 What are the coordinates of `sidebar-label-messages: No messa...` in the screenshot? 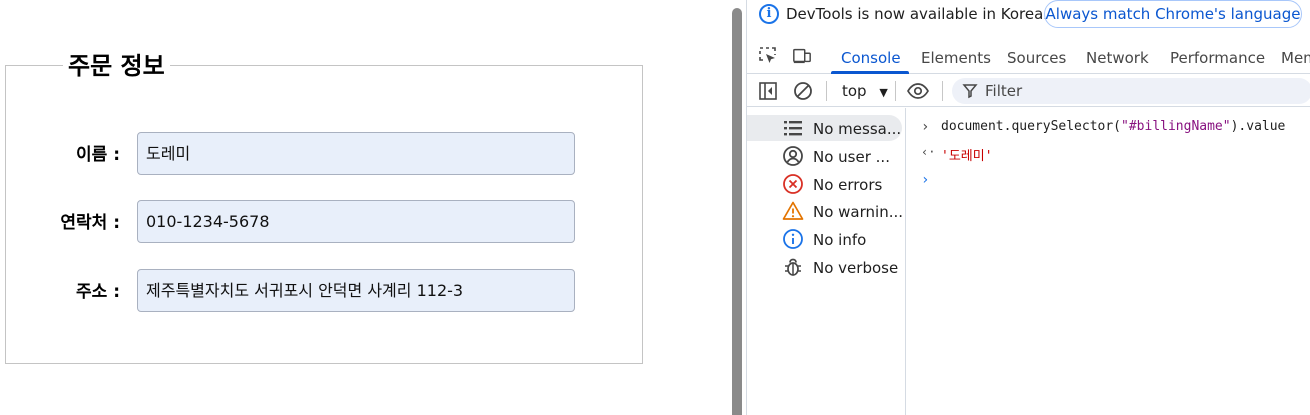 It's located at (857, 129).